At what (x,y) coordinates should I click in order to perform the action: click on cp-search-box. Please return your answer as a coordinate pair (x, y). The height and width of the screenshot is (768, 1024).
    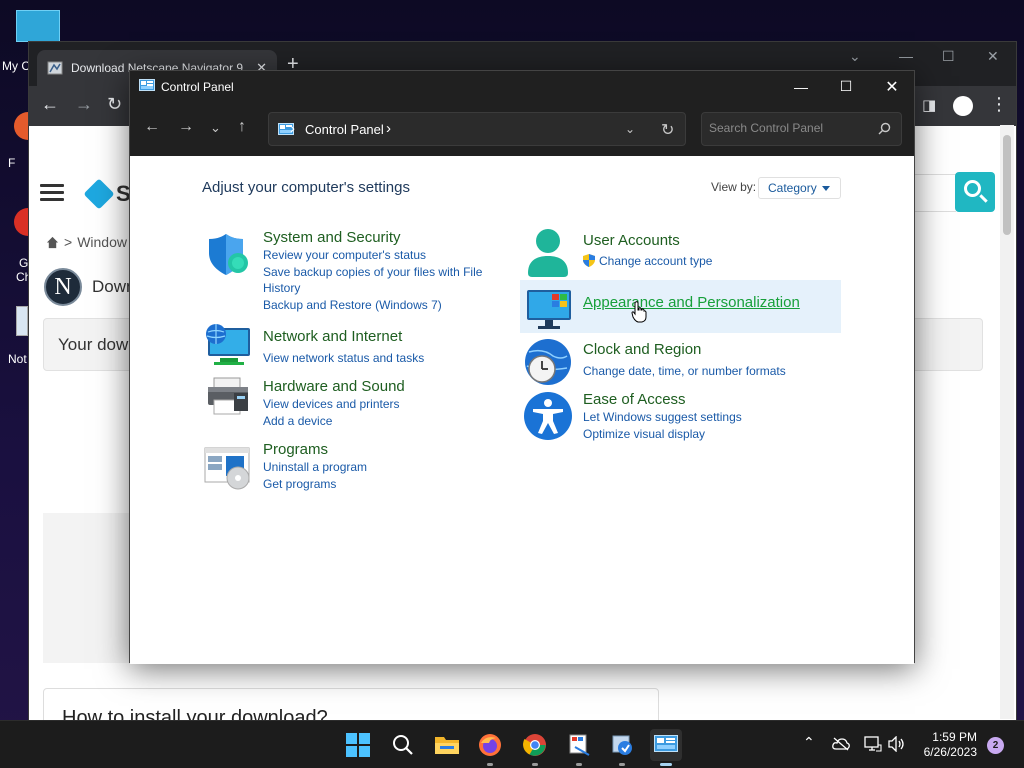
    Looking at the image, I should click on (801, 129).